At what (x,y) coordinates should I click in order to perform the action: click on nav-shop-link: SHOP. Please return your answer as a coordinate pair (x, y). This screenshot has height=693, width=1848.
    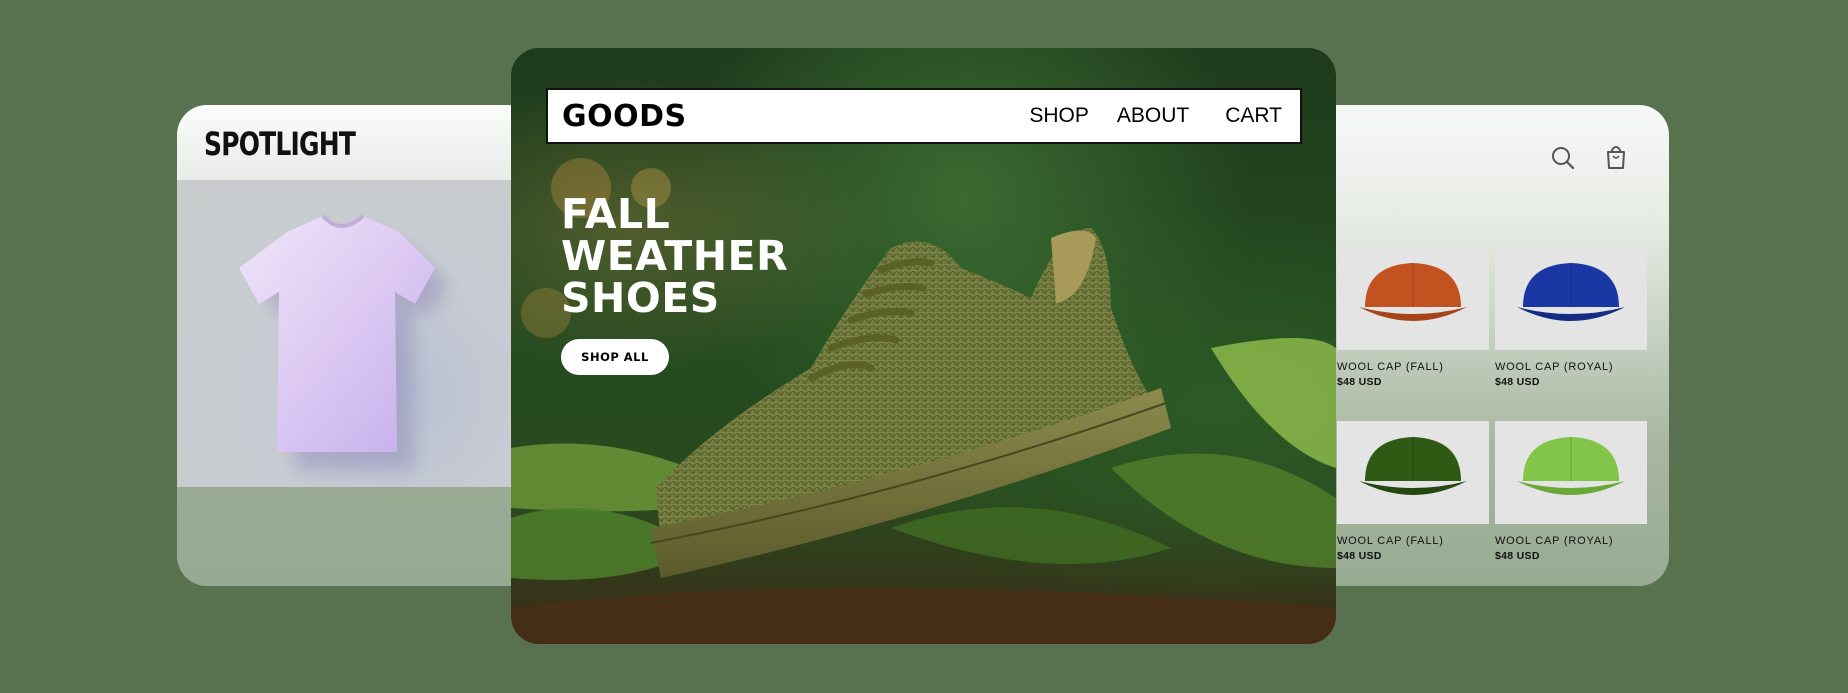
    Looking at the image, I should click on (1059, 116).